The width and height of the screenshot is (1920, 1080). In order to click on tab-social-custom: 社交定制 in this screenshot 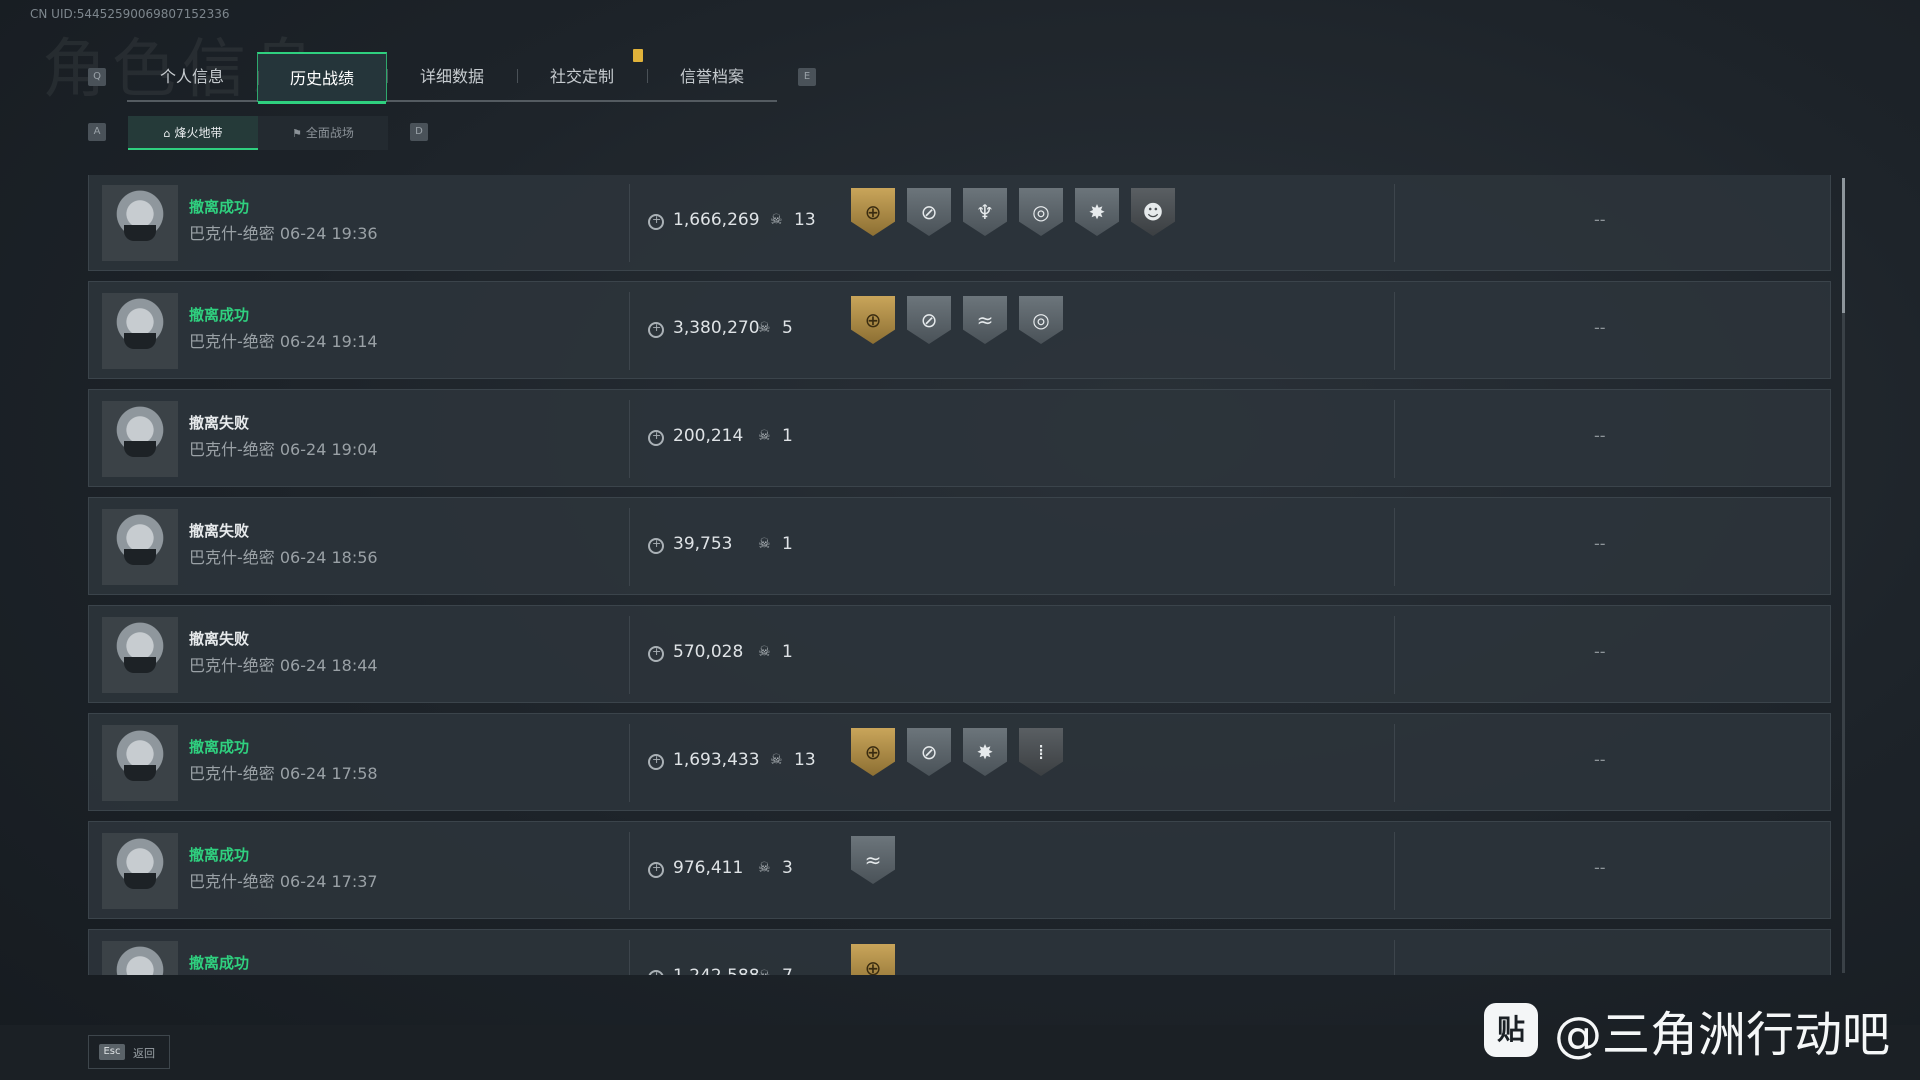, I will do `click(582, 76)`.